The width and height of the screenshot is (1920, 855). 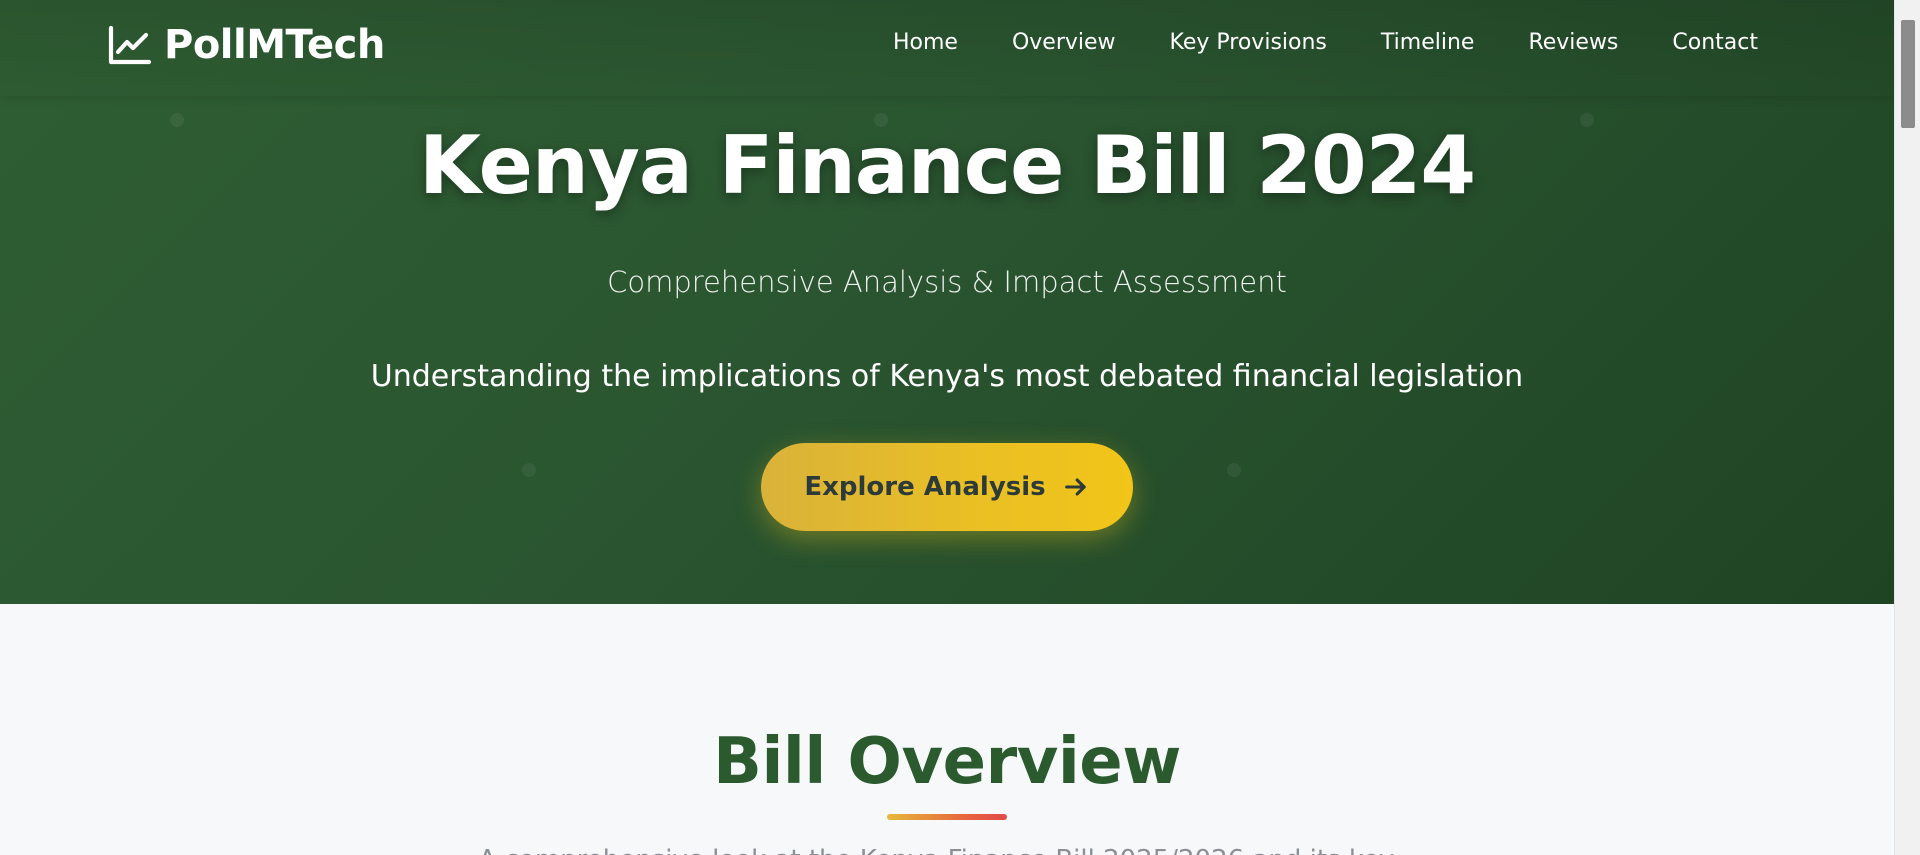 I want to click on brand-name: PollMTech, so click(x=274, y=45).